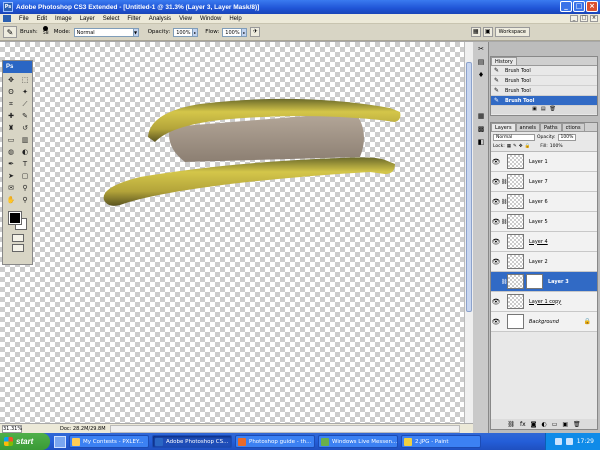  I want to click on notes-tool-icon: ✉, so click(11, 188).